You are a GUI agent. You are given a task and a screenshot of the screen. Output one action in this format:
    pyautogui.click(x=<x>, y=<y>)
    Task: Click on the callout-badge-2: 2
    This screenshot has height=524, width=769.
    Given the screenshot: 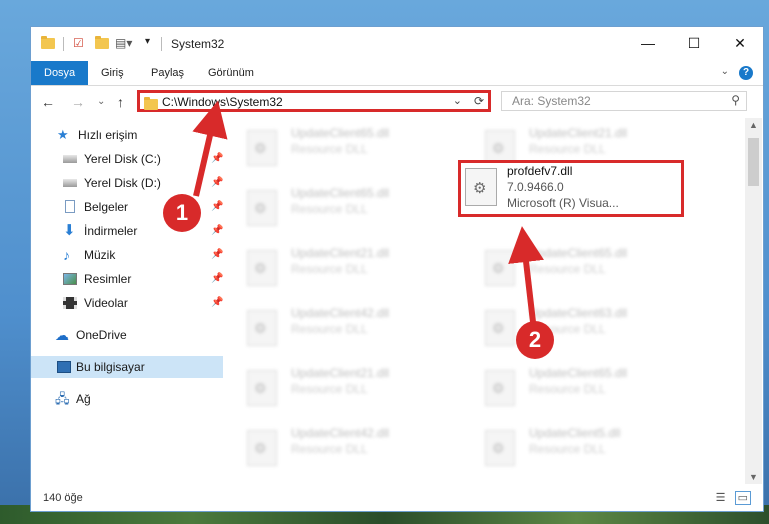 What is the action you would take?
    pyautogui.click(x=535, y=340)
    